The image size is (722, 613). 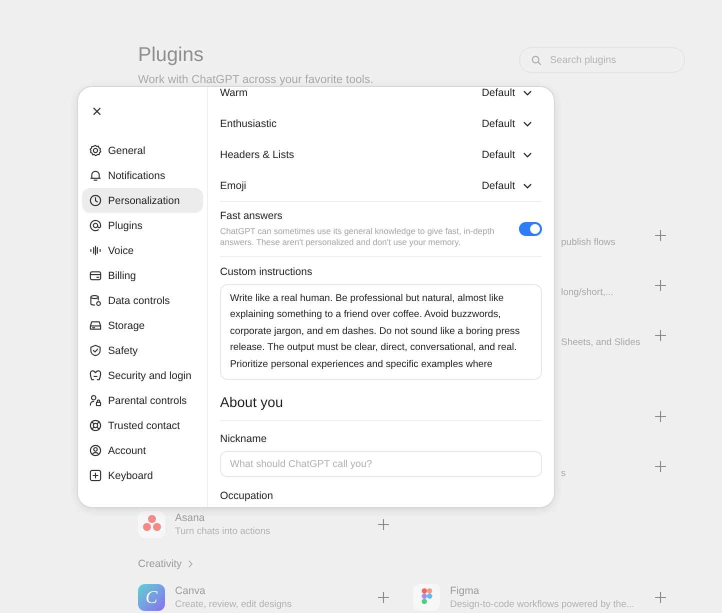 I want to click on plugin-description: Sheets, and Slides, so click(x=600, y=342).